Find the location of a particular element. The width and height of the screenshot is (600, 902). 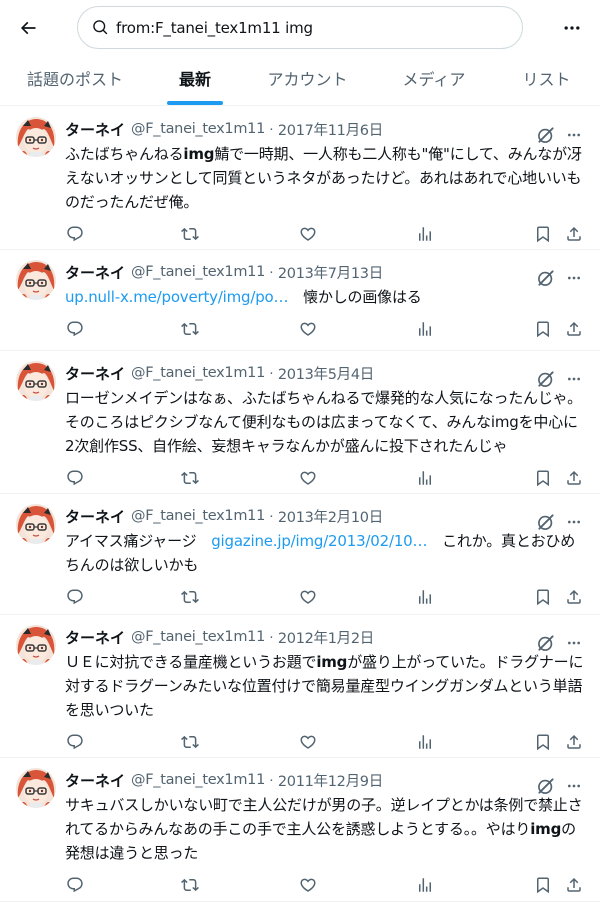

tweet-header: ターネイ @F_tanei_tex1m11 · 2017年11月6日 is located at coordinates (224, 129).